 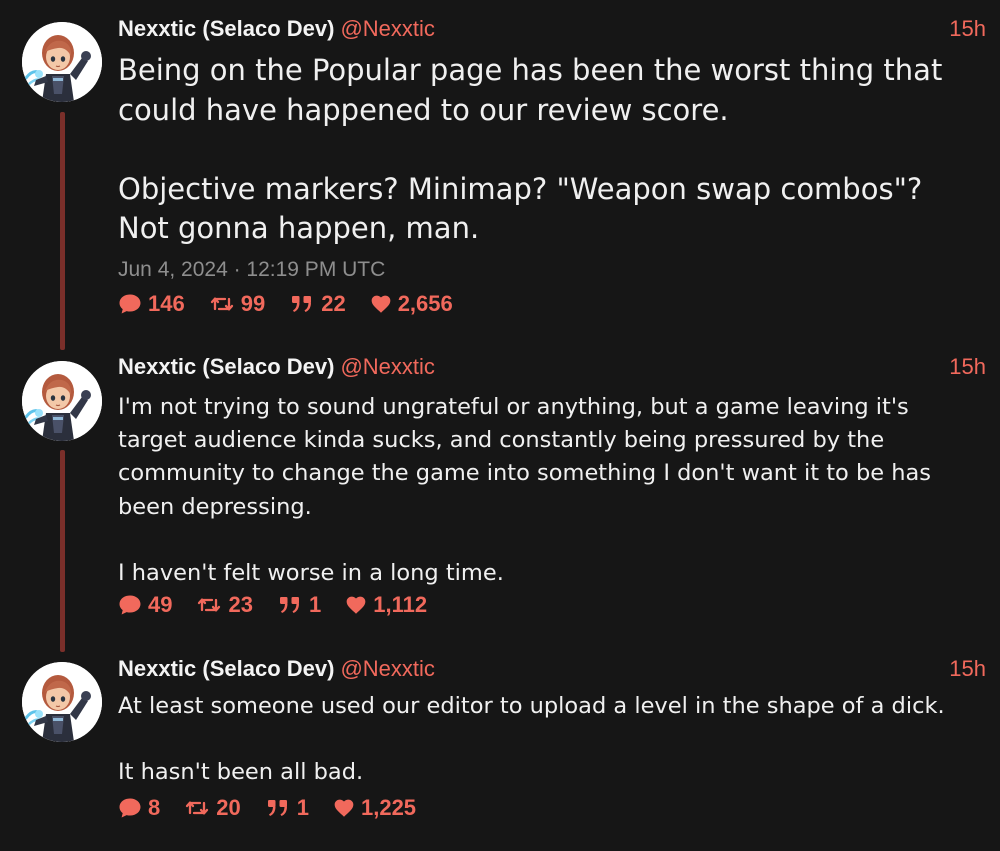 I want to click on retweet-count-value: 20, so click(x=228, y=807).